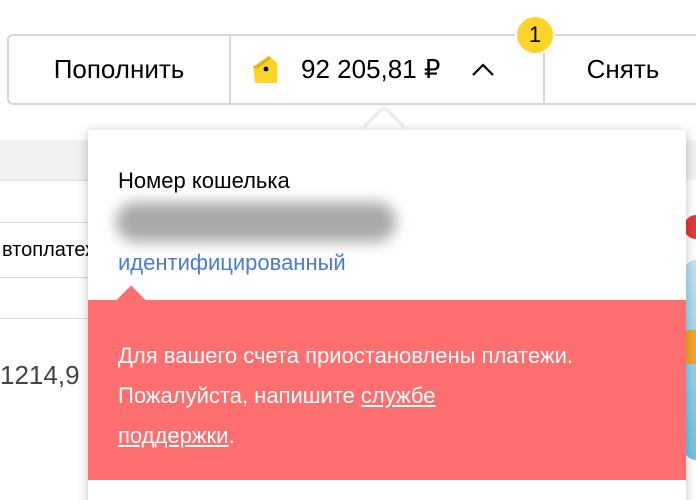 Image resolution: width=696 pixels, height=500 pixels. I want to click on wallet-toolbar: Пополнить 92 205,81 ₽ Снять, so click(351, 69).